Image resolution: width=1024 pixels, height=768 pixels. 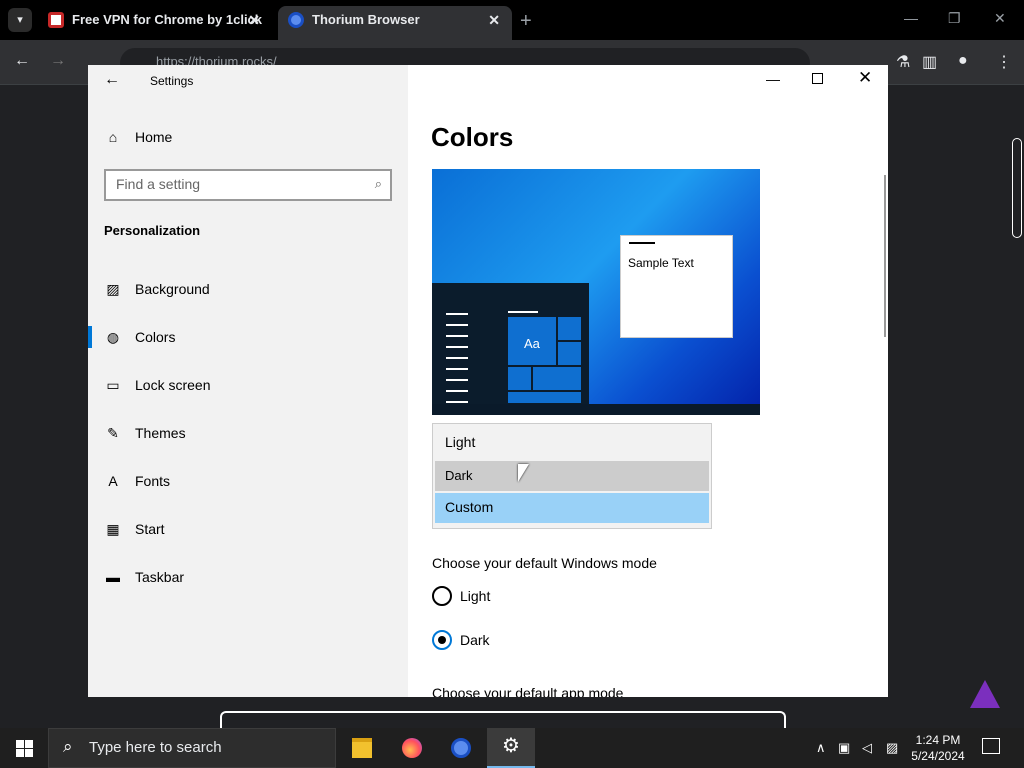 What do you see at coordinates (821, 748) in the screenshot?
I see `show-hidden-icons-chevron-icon: ∧` at bounding box center [821, 748].